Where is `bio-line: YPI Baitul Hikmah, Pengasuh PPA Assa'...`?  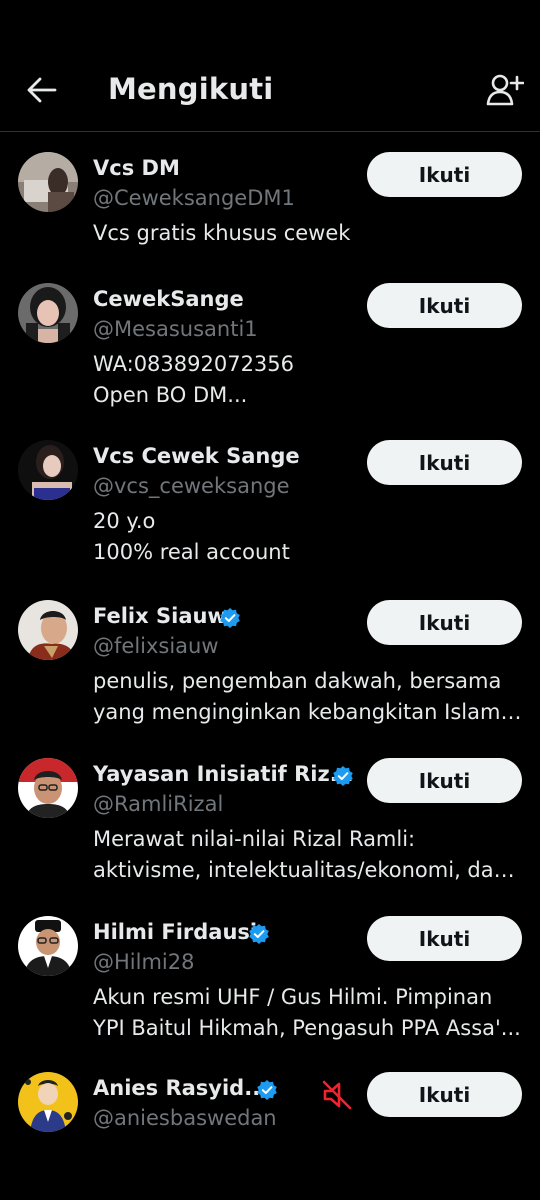
bio-line: YPI Baitul Hikmah, Pengasuh PPA Assa'... is located at coordinates (307, 1028).